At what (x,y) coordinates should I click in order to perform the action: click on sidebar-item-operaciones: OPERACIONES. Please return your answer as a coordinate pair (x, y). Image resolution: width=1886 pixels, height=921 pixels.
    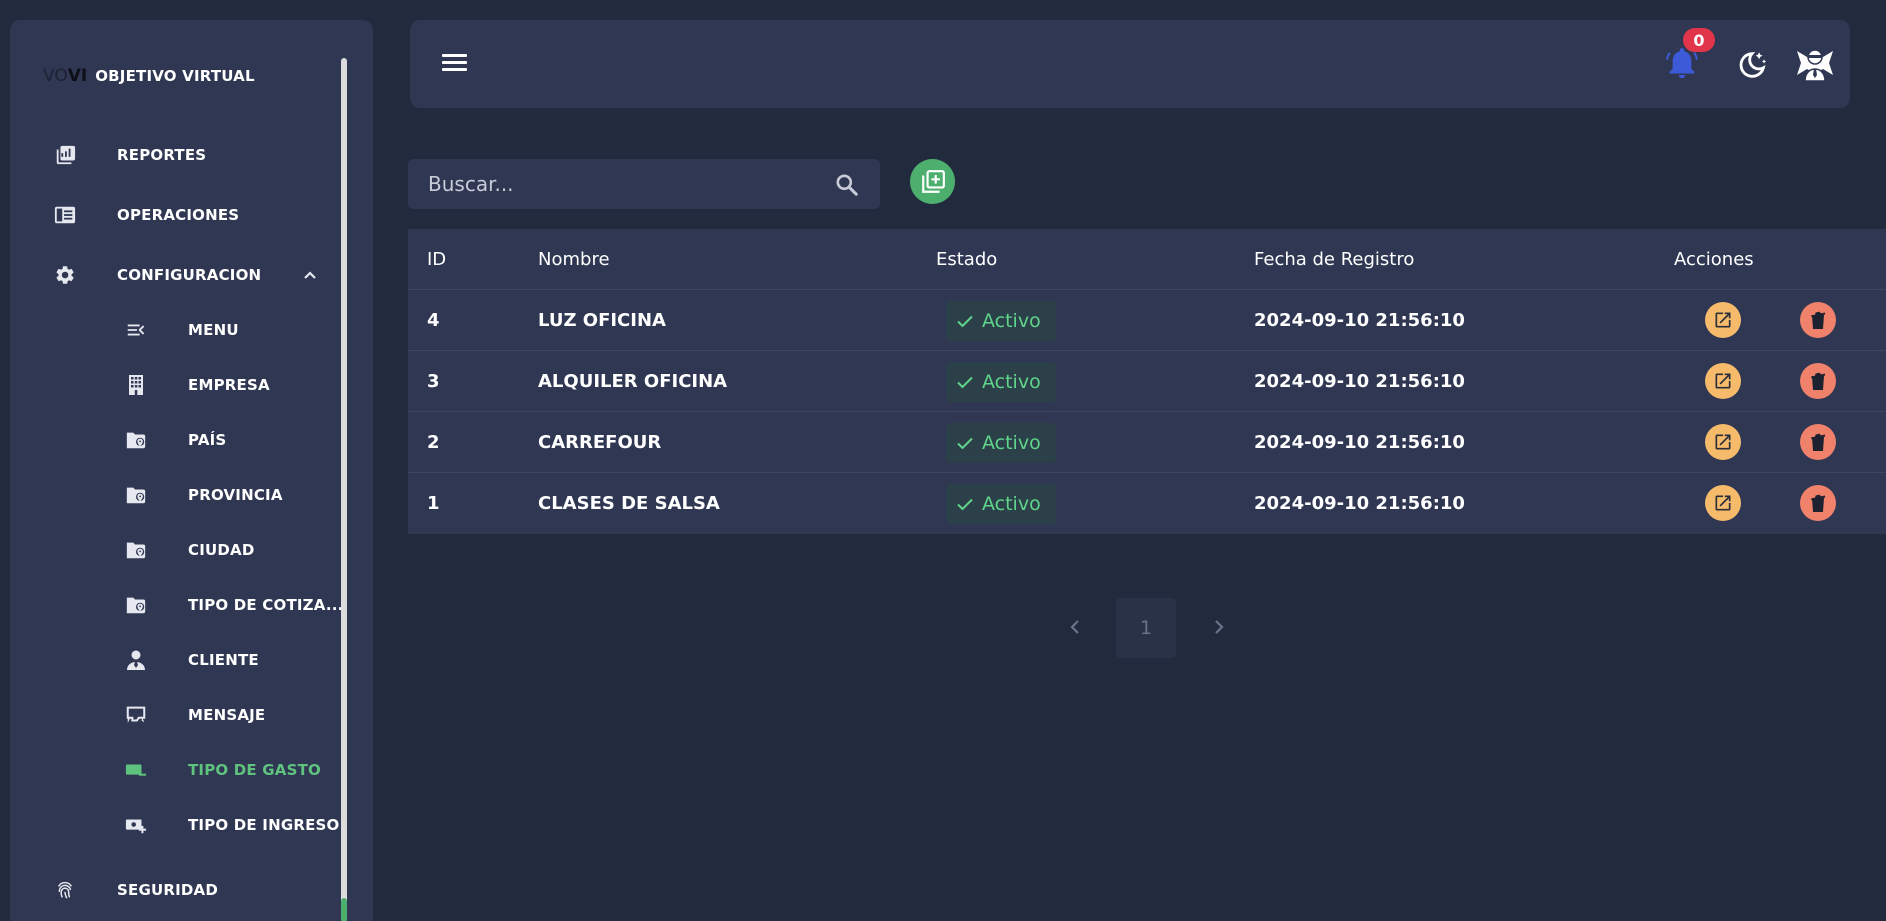
    Looking at the image, I should click on (170, 215).